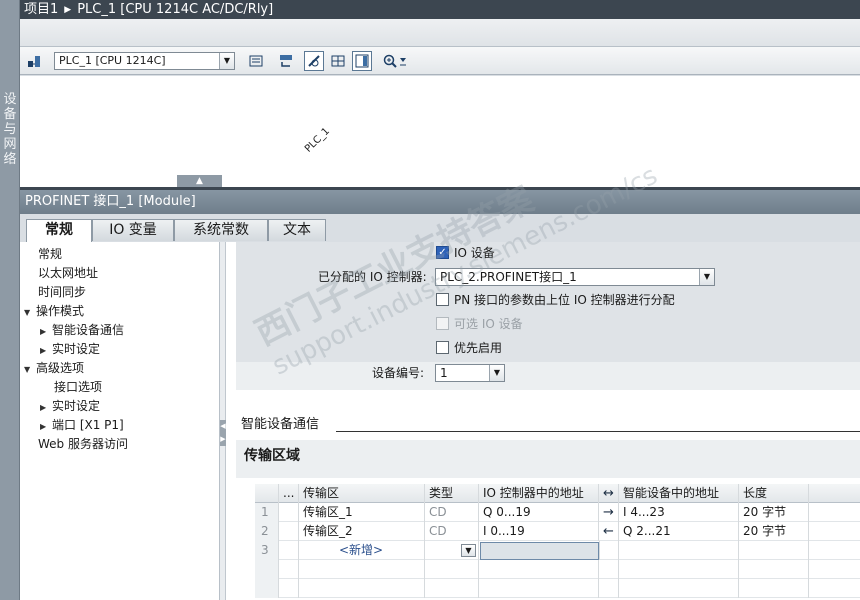 This screenshot has width=860, height=600. What do you see at coordinates (478, 348) in the screenshot?
I see `priority-startup-label: 优先启用` at bounding box center [478, 348].